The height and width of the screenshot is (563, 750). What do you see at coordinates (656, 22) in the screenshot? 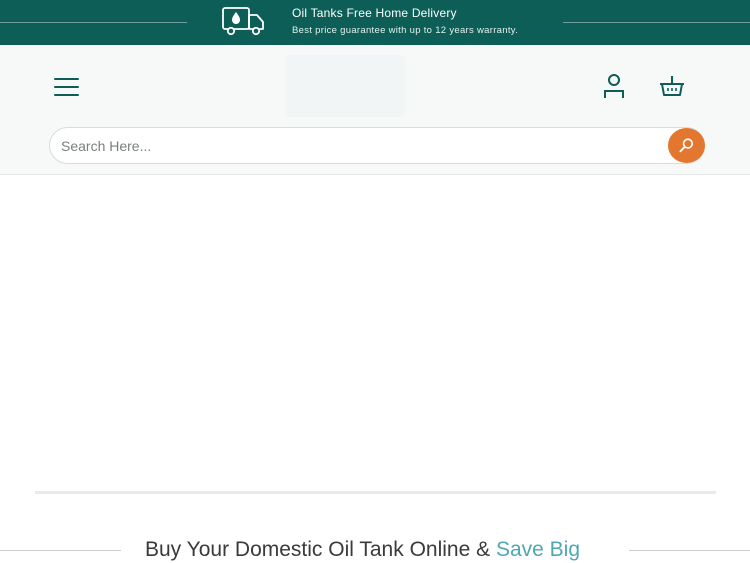
I see `promo-bar-right-rule` at bounding box center [656, 22].